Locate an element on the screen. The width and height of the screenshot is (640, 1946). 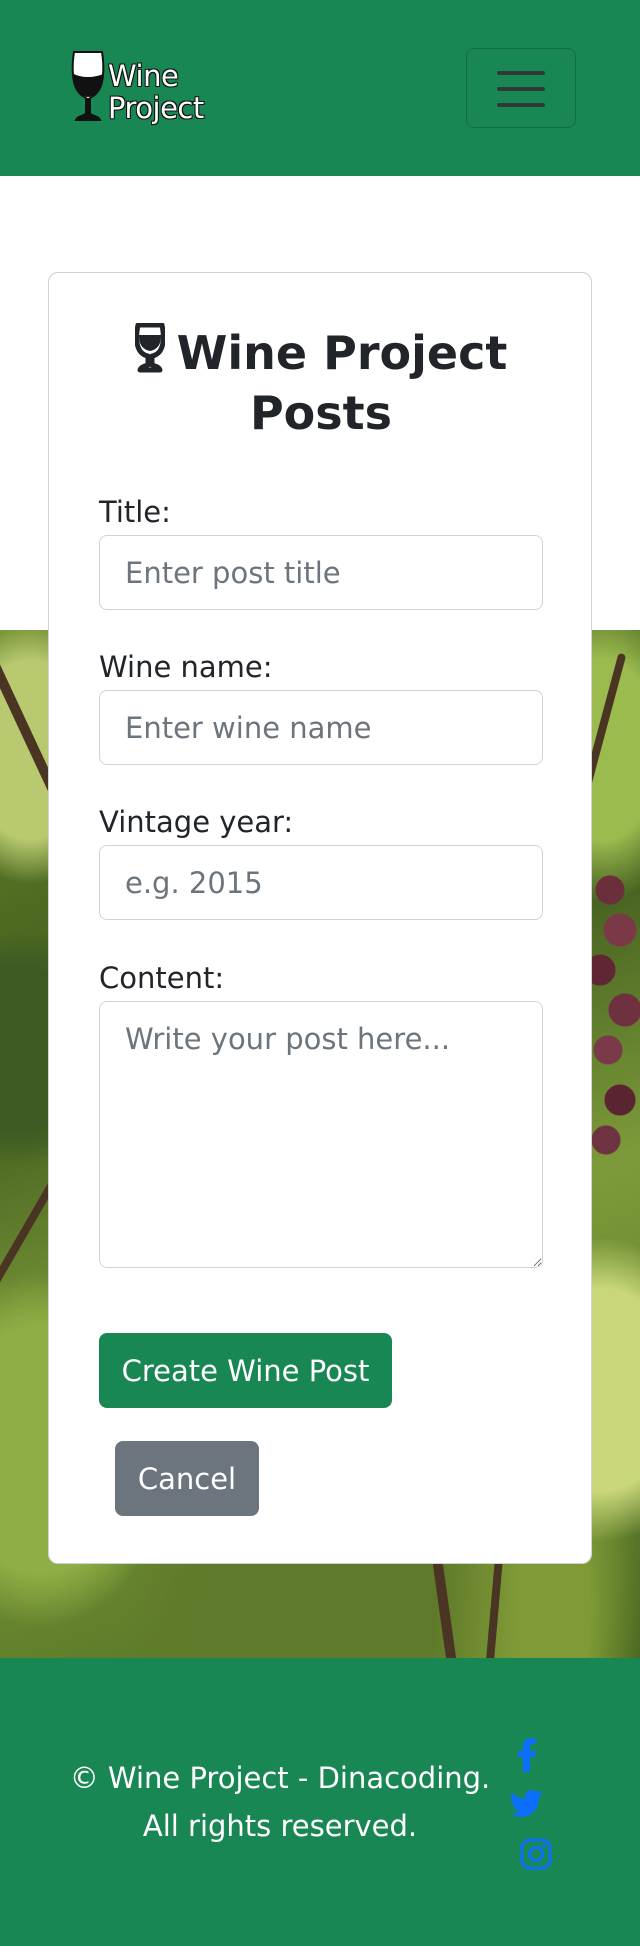
title-input is located at coordinates (321, 572).